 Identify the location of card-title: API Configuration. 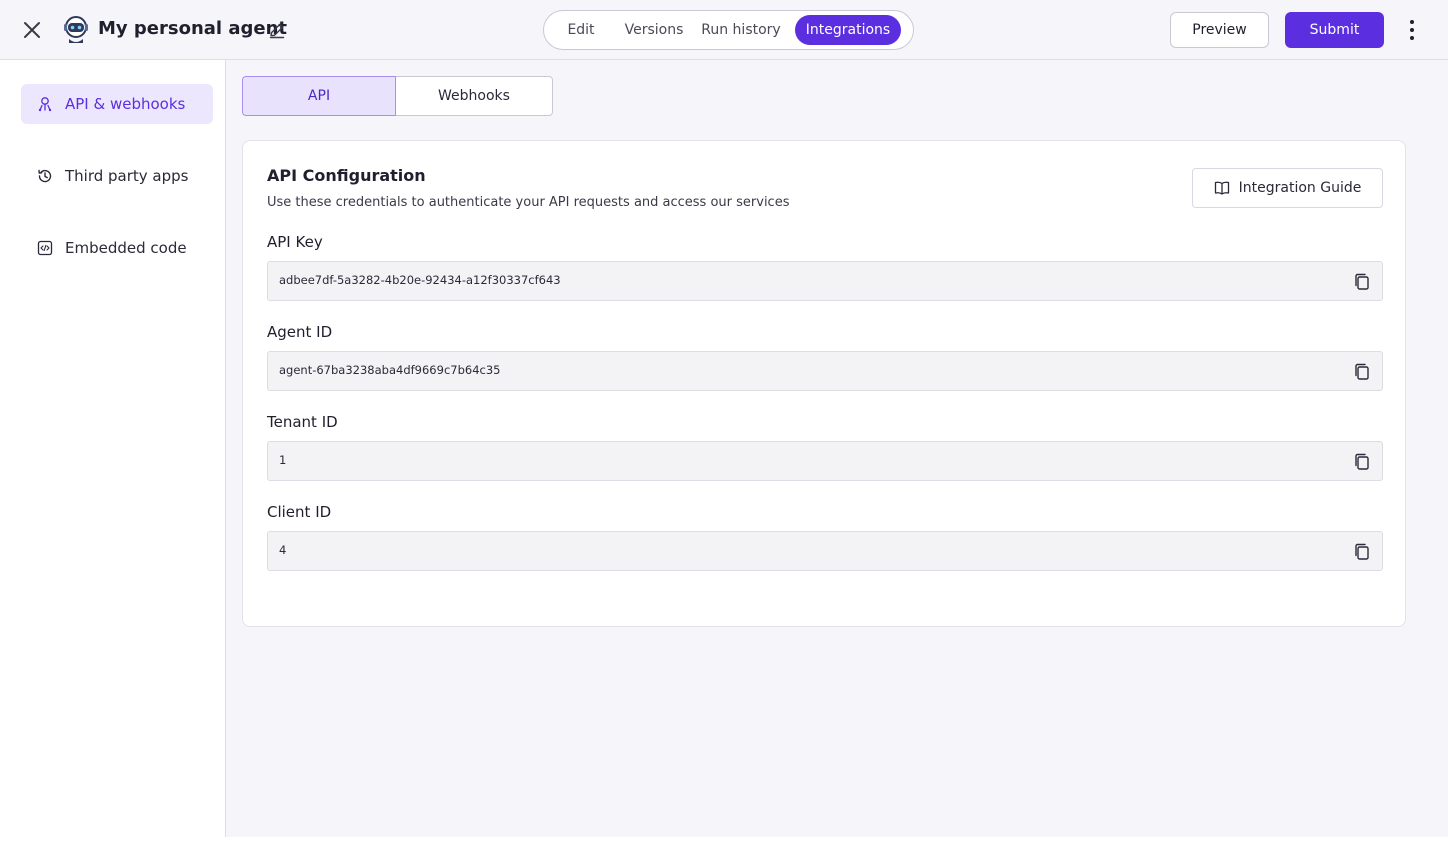
(346, 175).